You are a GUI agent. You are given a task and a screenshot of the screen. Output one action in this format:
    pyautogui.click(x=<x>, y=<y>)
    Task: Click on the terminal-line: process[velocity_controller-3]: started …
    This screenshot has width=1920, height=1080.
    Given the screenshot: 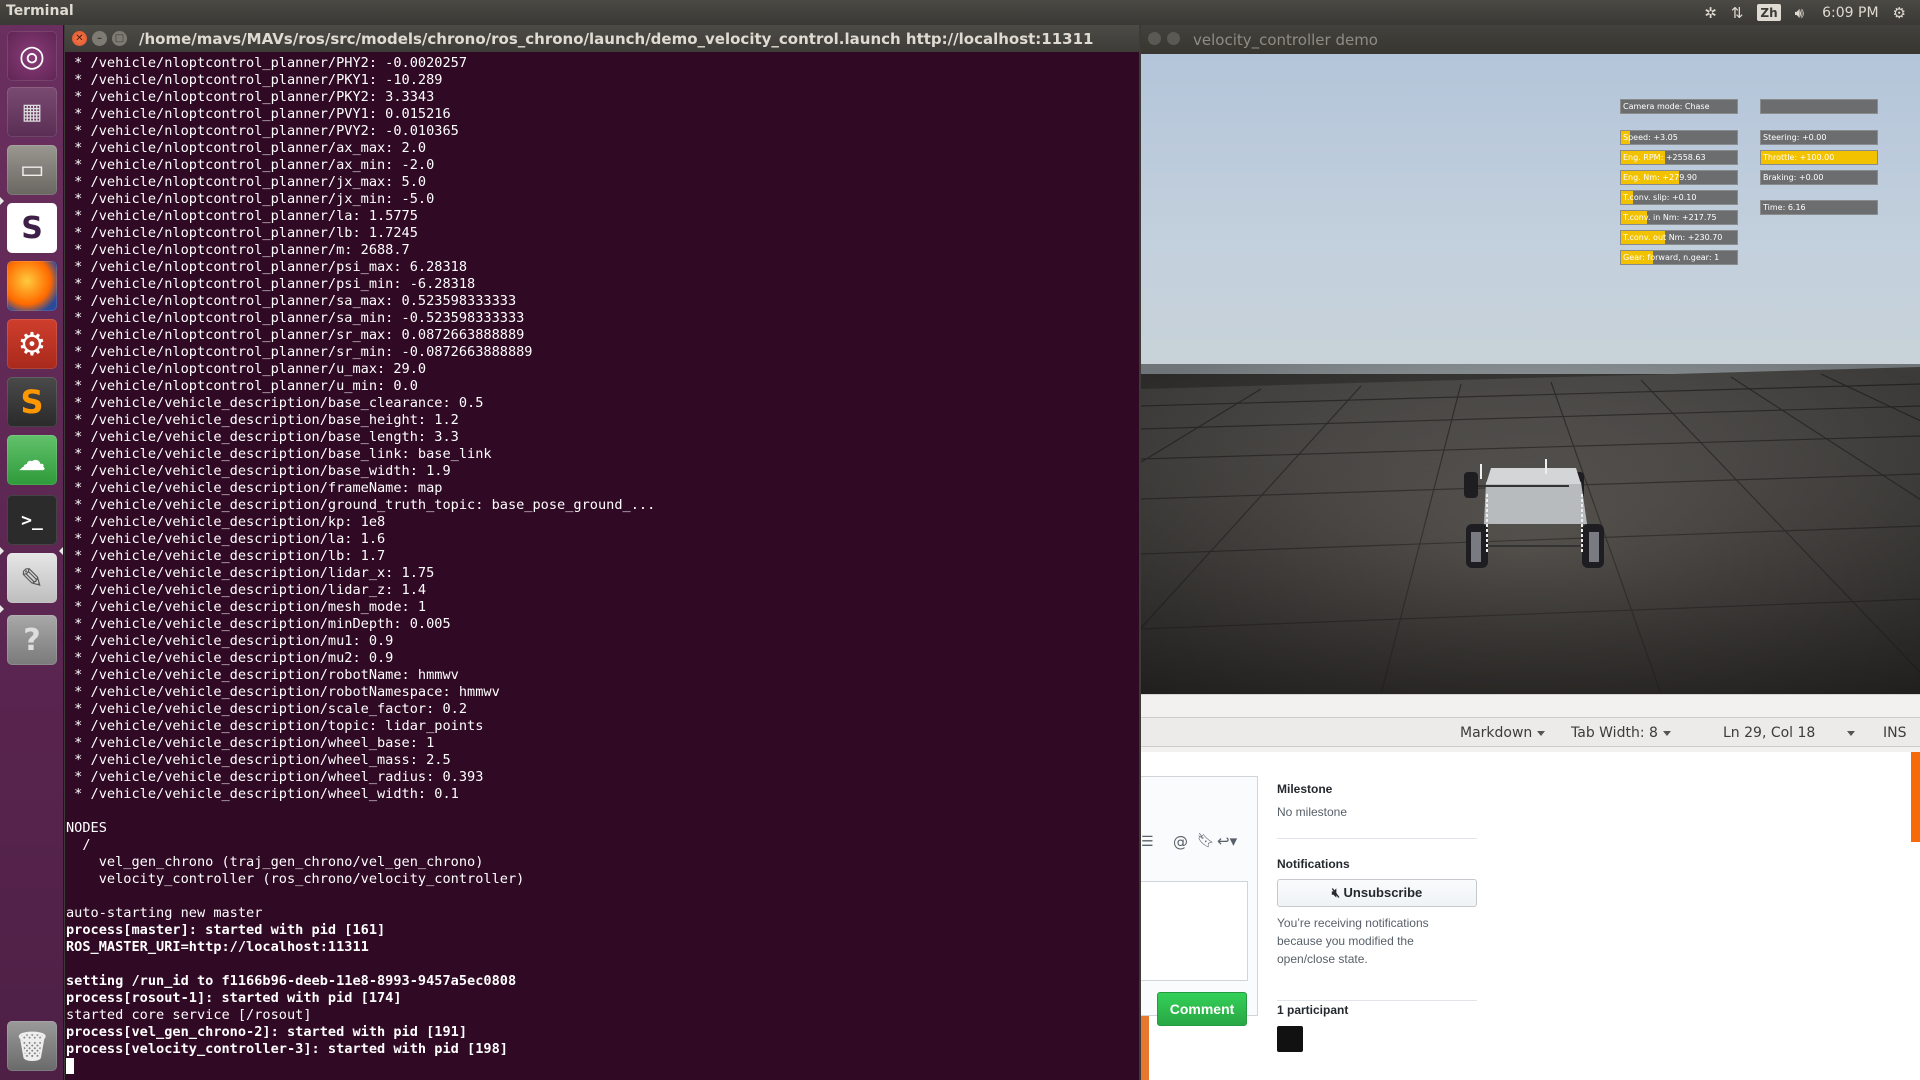 What is the action you would take?
    pyautogui.click(x=287, y=1049)
    